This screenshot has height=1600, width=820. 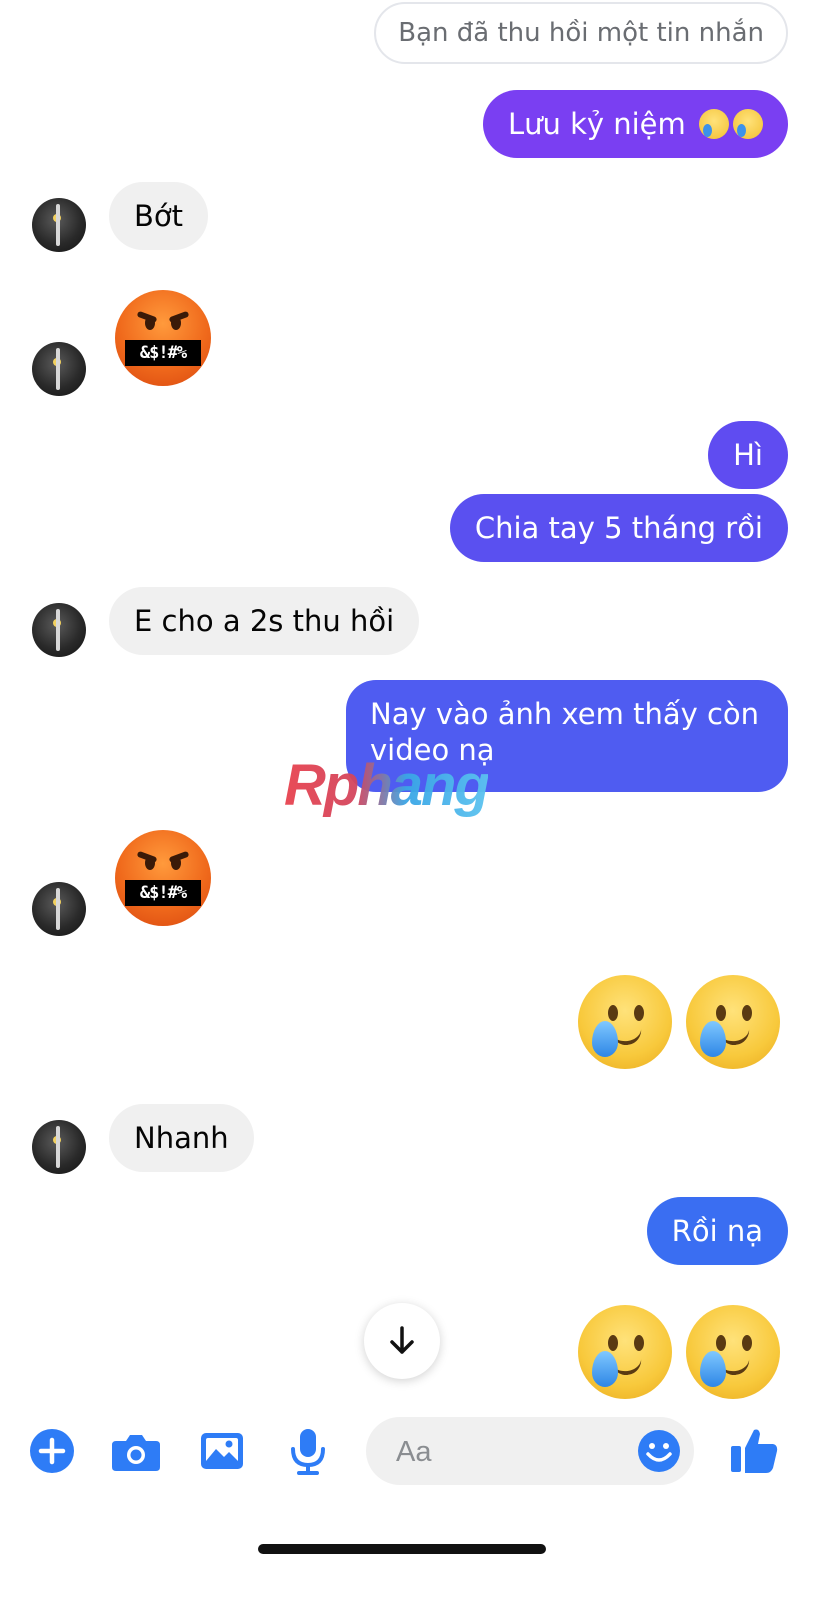 I want to click on microphone-icon, so click(x=308, y=1452).